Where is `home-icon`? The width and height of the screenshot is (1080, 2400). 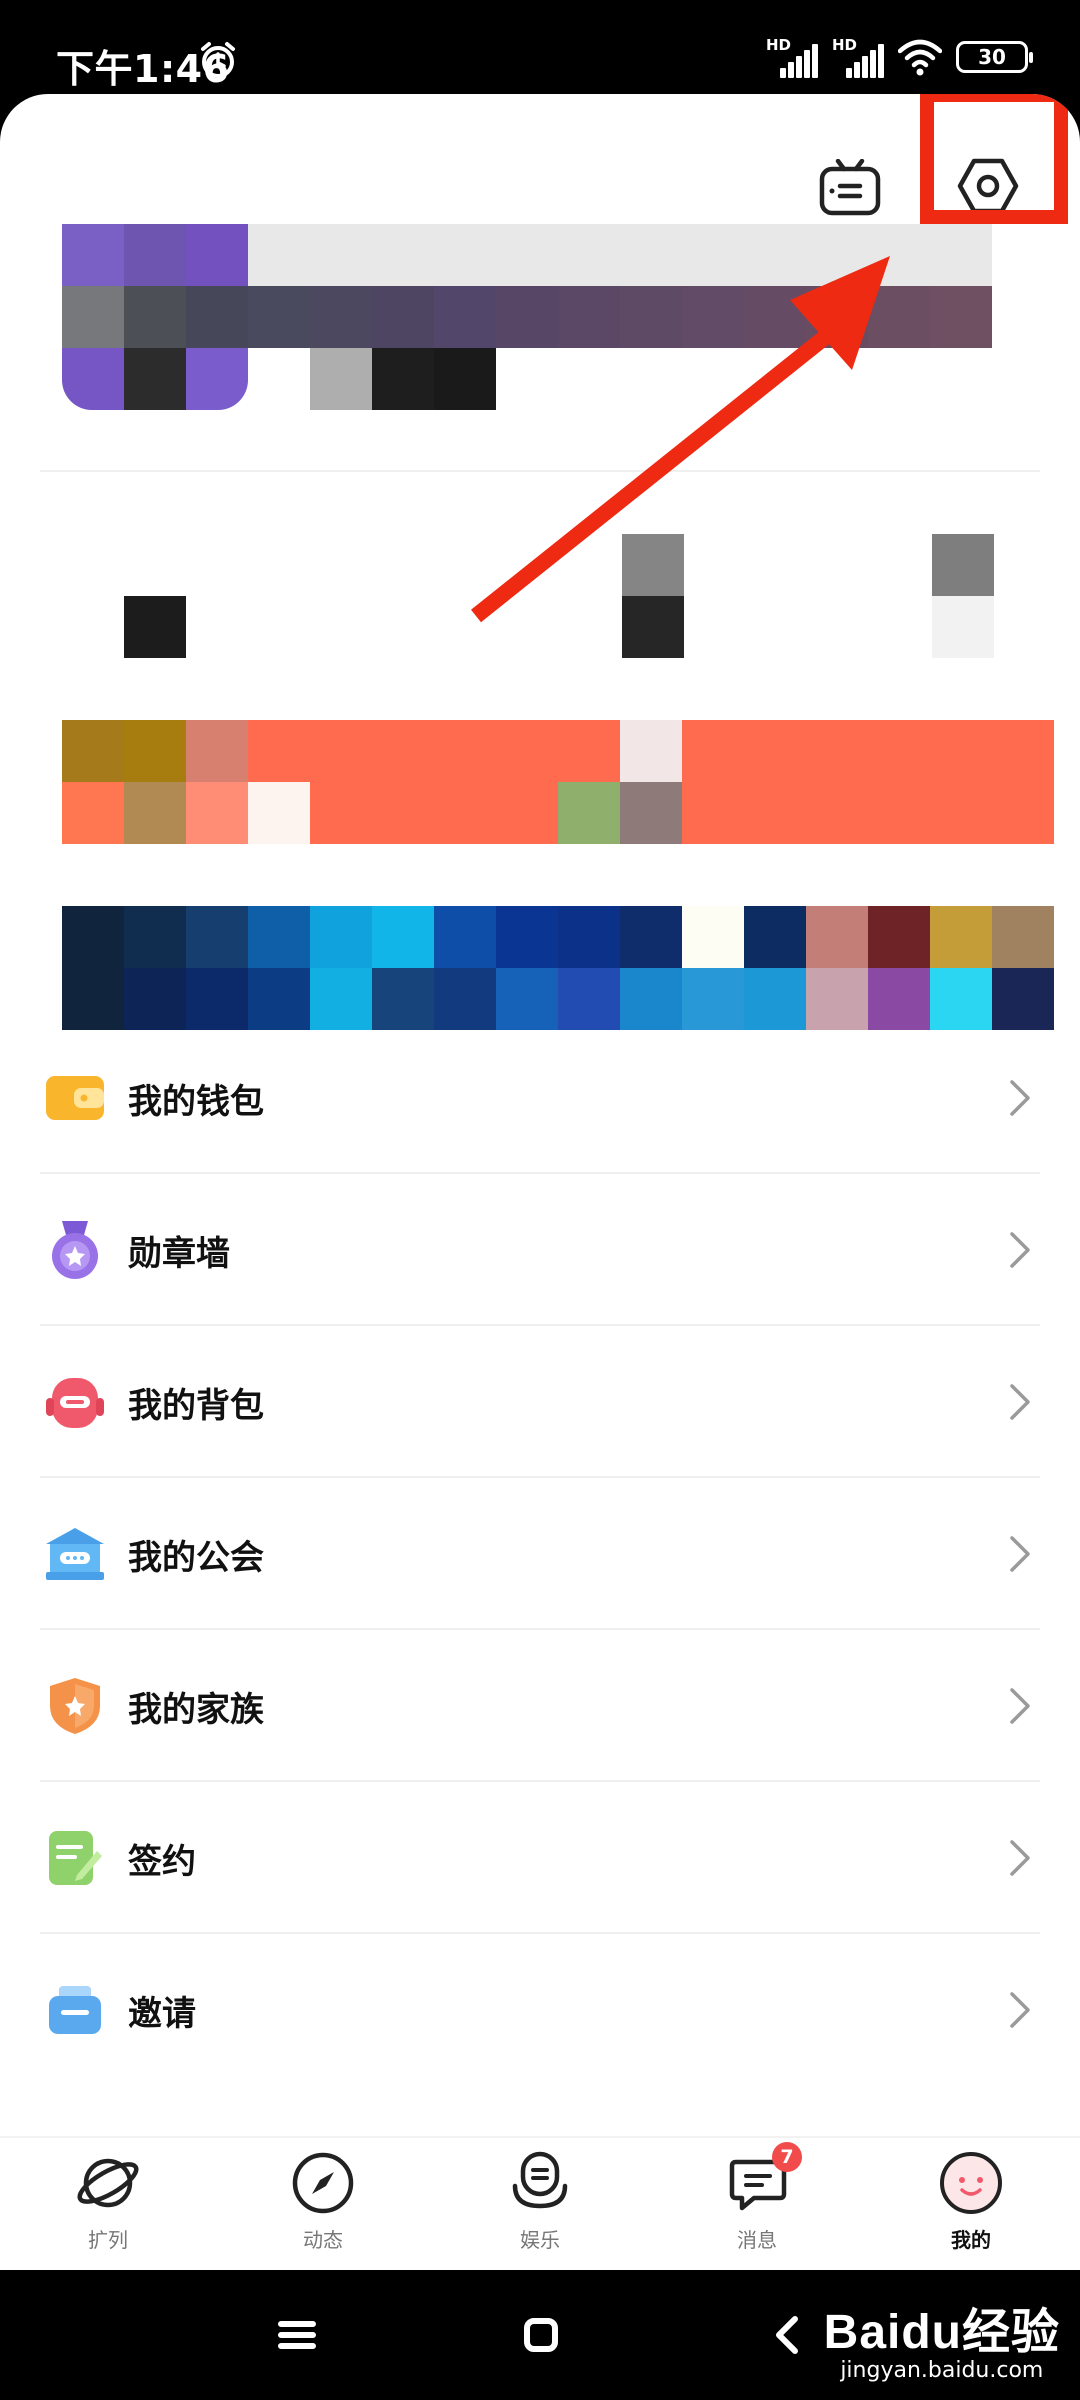
home-icon is located at coordinates (541, 2335).